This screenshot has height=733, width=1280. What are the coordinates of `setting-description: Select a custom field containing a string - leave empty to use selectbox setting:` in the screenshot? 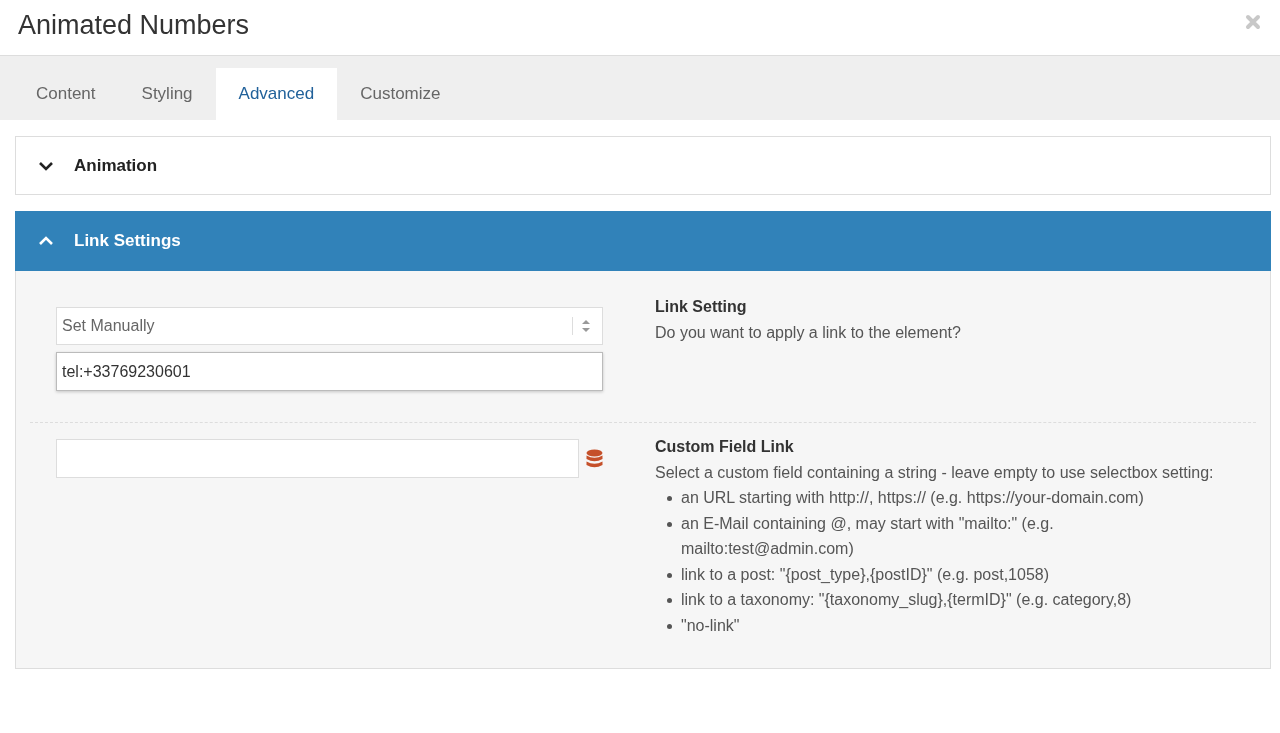 It's located at (935, 472).